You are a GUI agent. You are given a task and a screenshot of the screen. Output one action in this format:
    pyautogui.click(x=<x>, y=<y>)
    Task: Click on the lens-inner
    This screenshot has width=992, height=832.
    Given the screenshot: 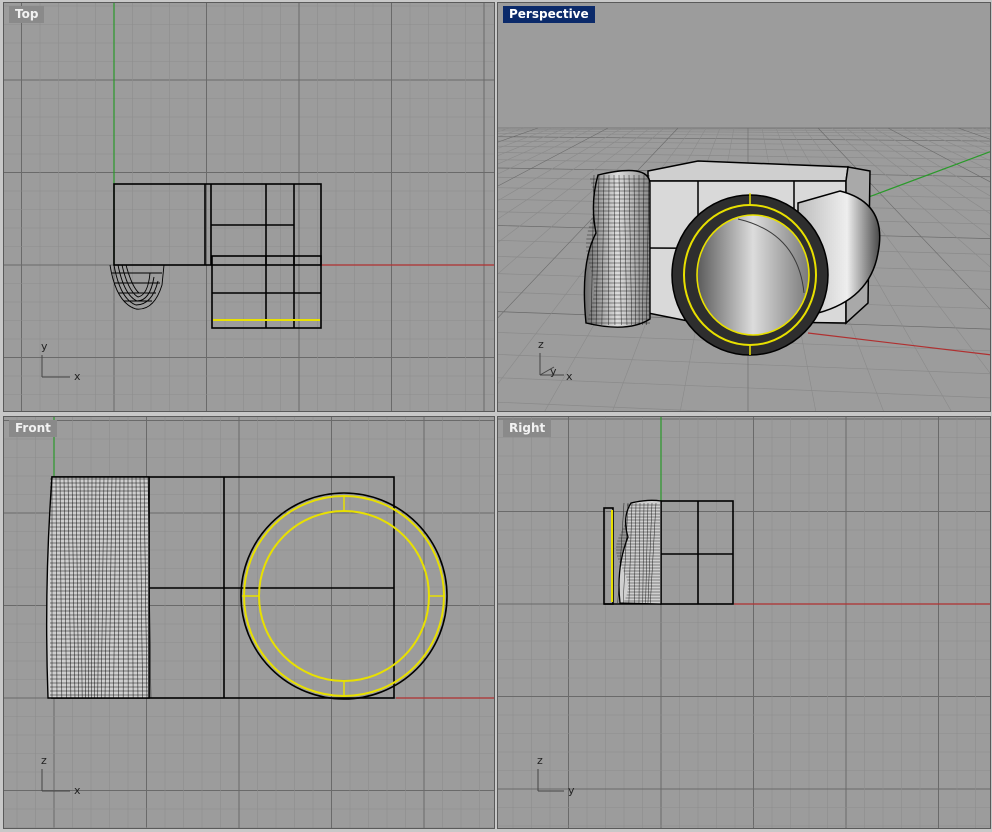 What is the action you would take?
    pyautogui.click(x=753, y=275)
    